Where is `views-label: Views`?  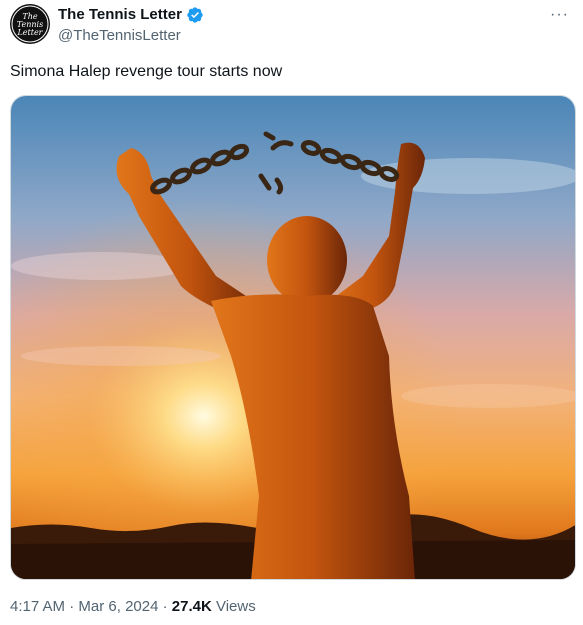 views-label: Views is located at coordinates (233, 606).